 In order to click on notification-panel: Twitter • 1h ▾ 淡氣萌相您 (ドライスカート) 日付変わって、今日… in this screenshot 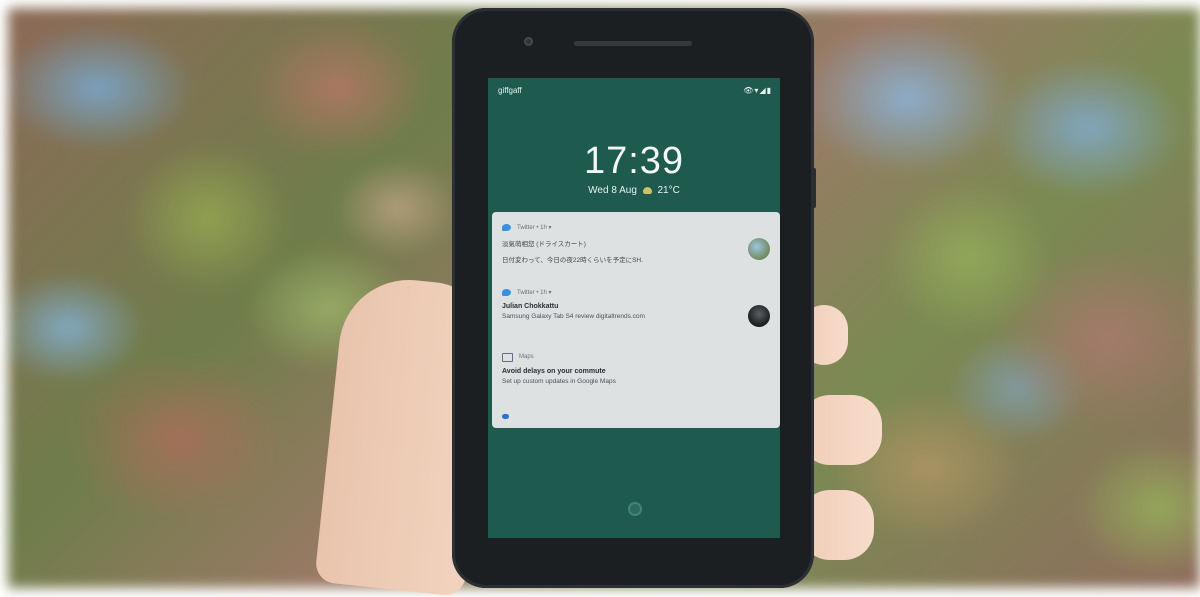, I will do `click(636, 320)`.